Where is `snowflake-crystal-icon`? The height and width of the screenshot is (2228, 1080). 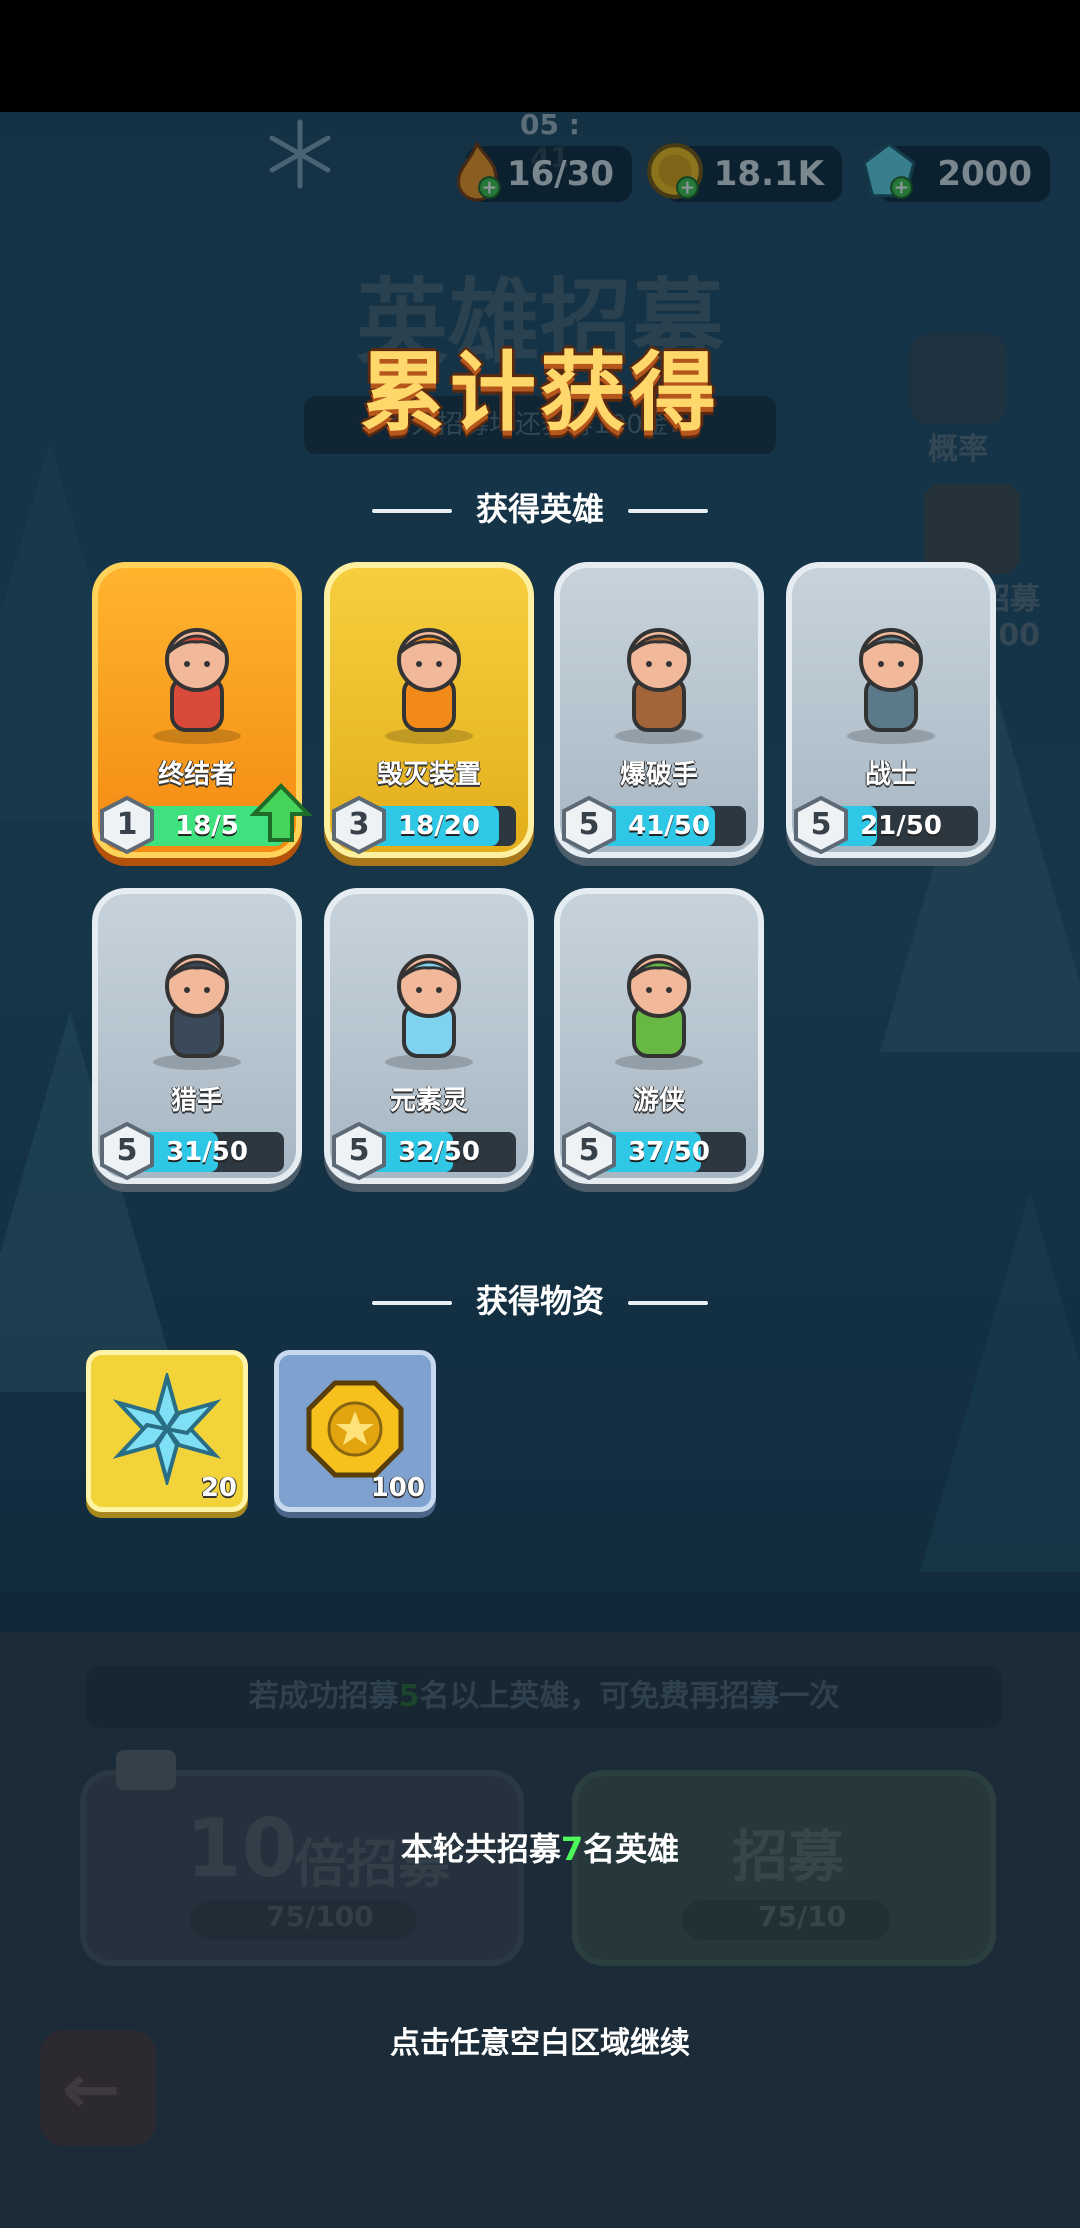 snowflake-crystal-icon is located at coordinates (167, 1429).